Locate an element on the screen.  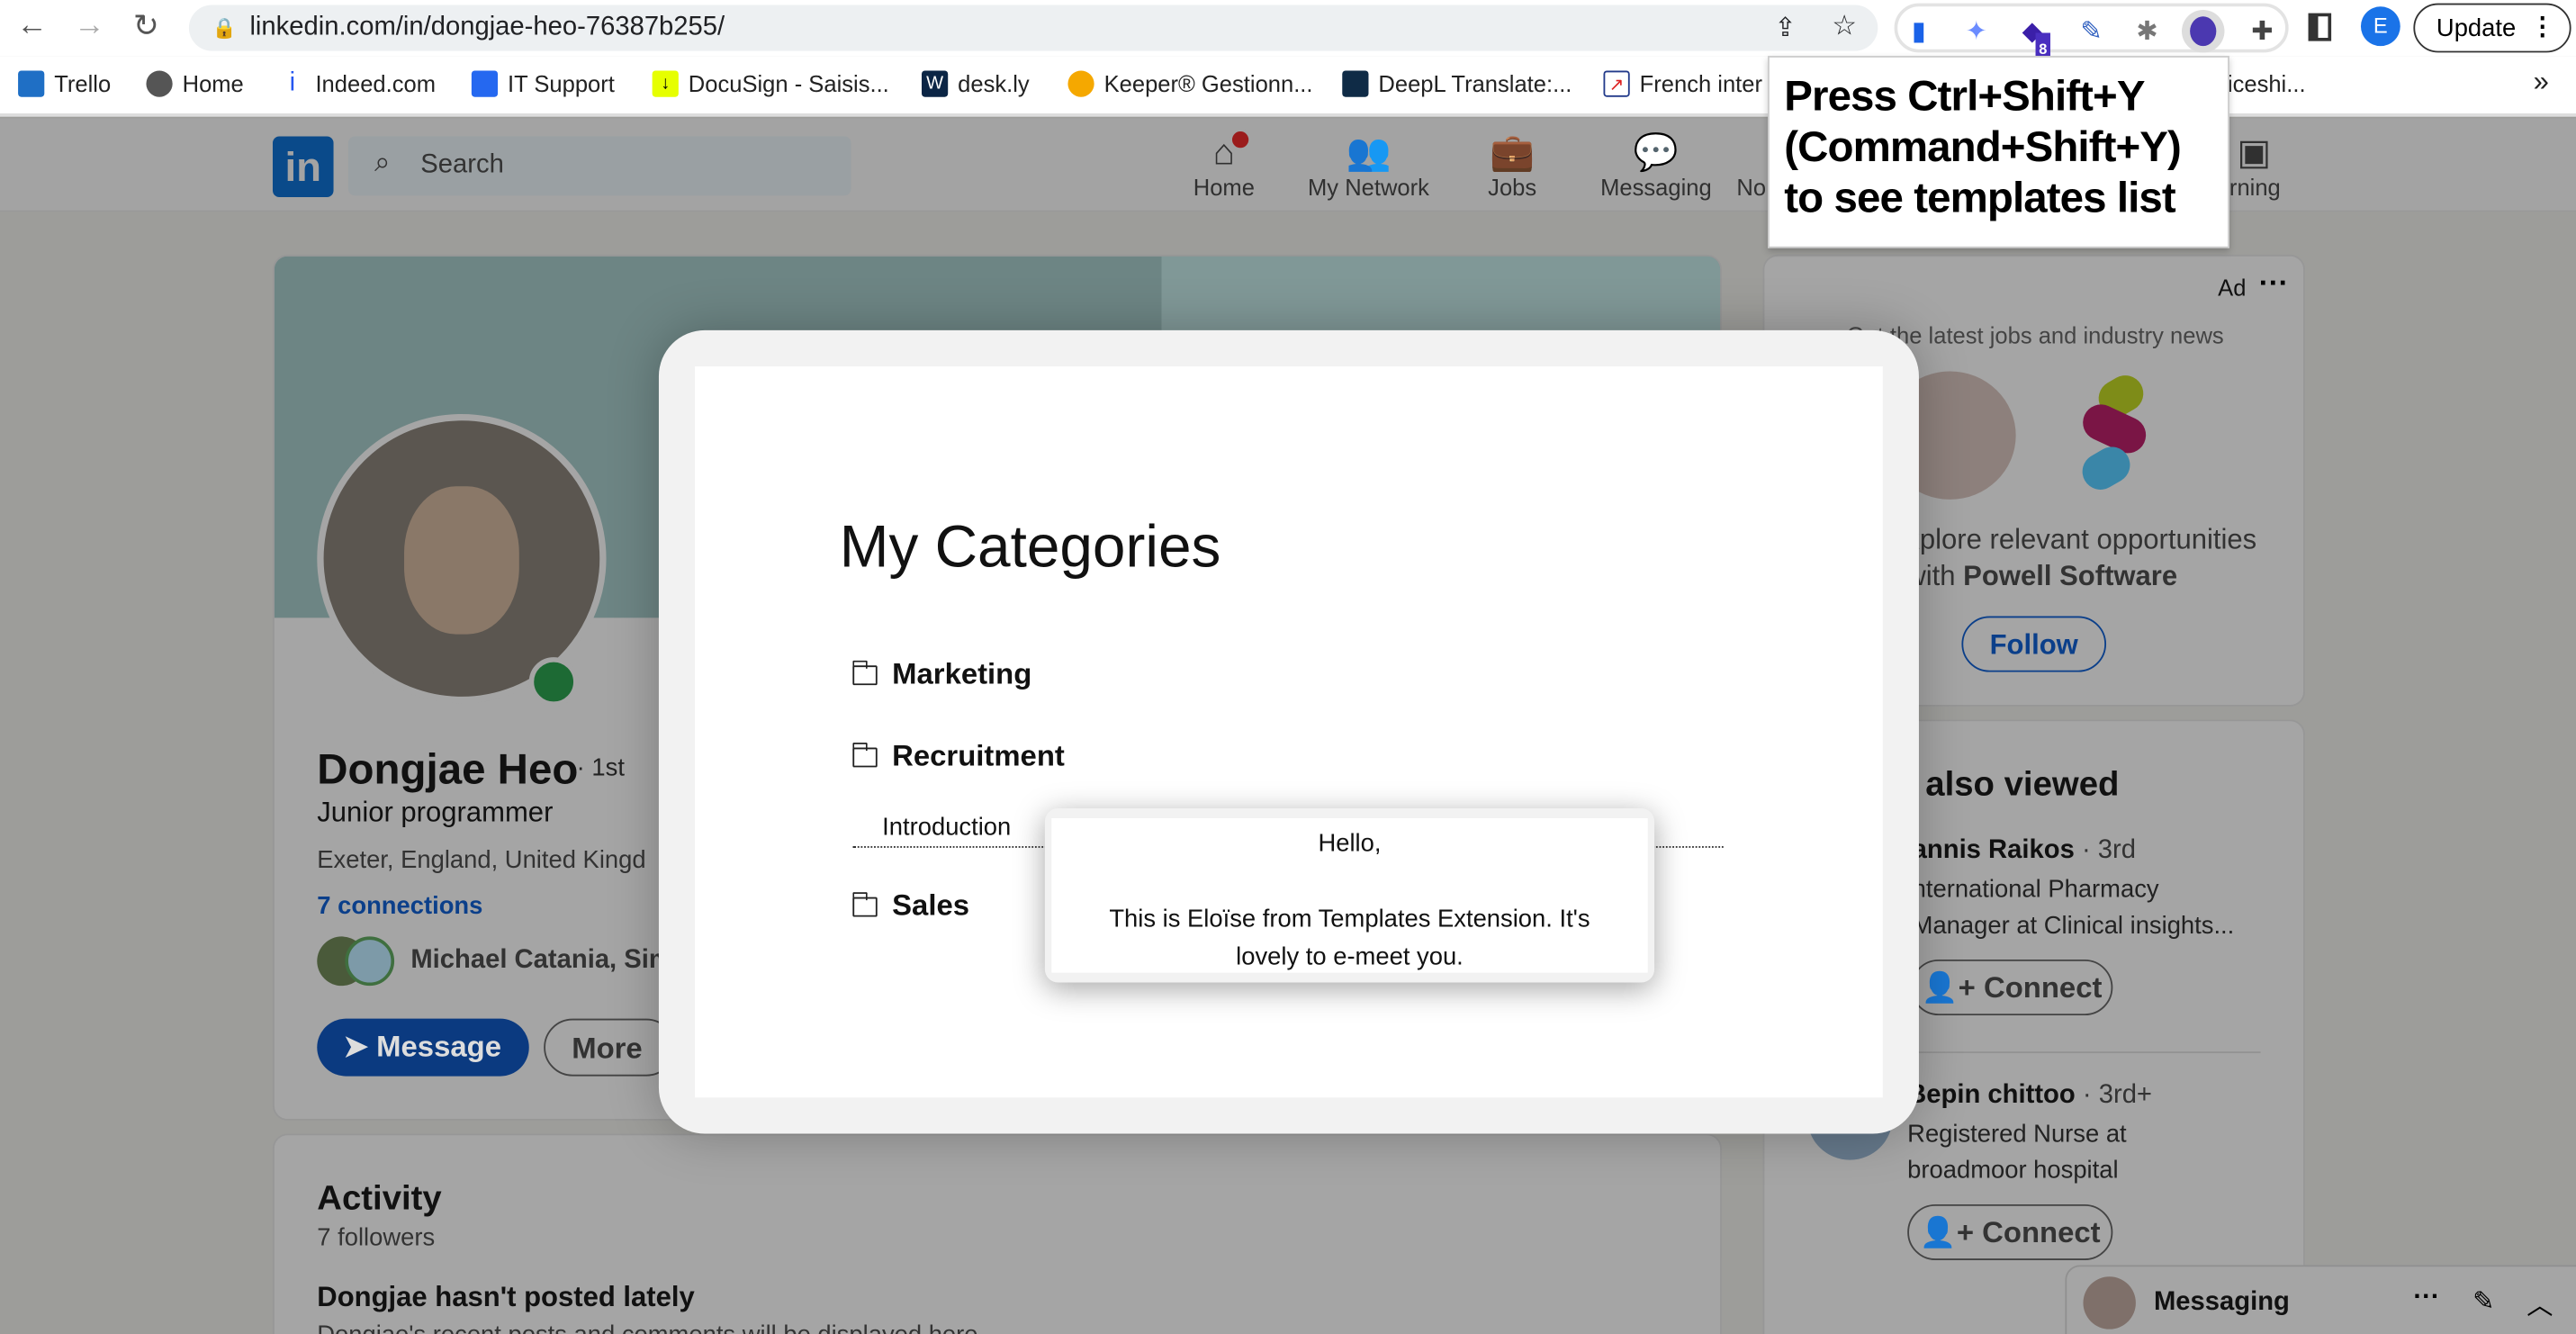
profile-headline: Junior programmer is located at coordinates (435, 812).